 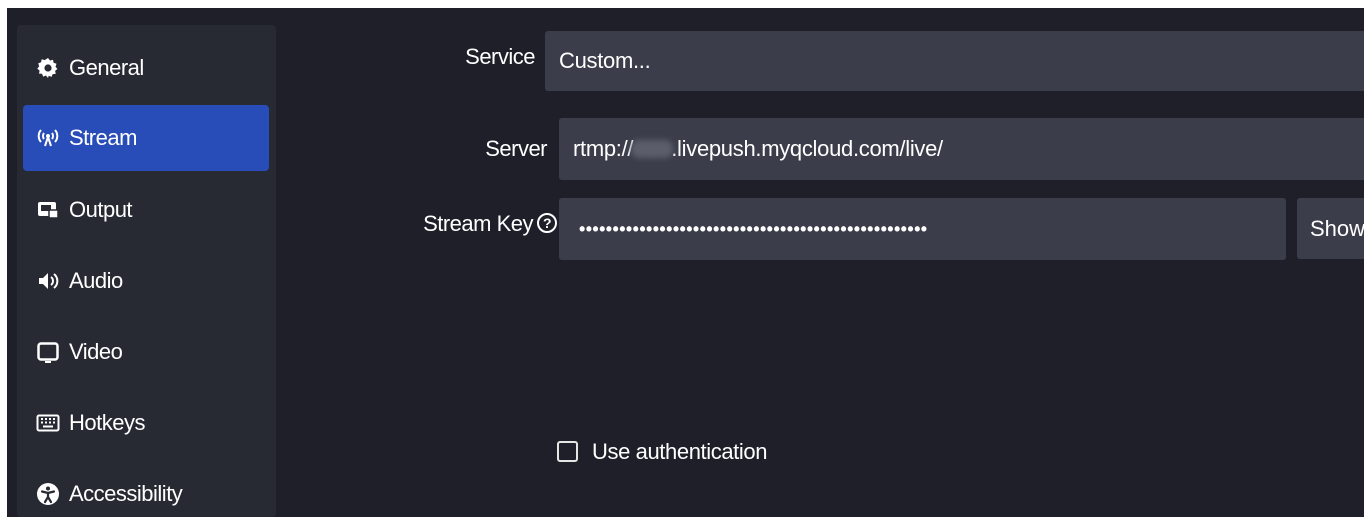 What do you see at coordinates (652, 149) in the screenshot?
I see `redacted-blur` at bounding box center [652, 149].